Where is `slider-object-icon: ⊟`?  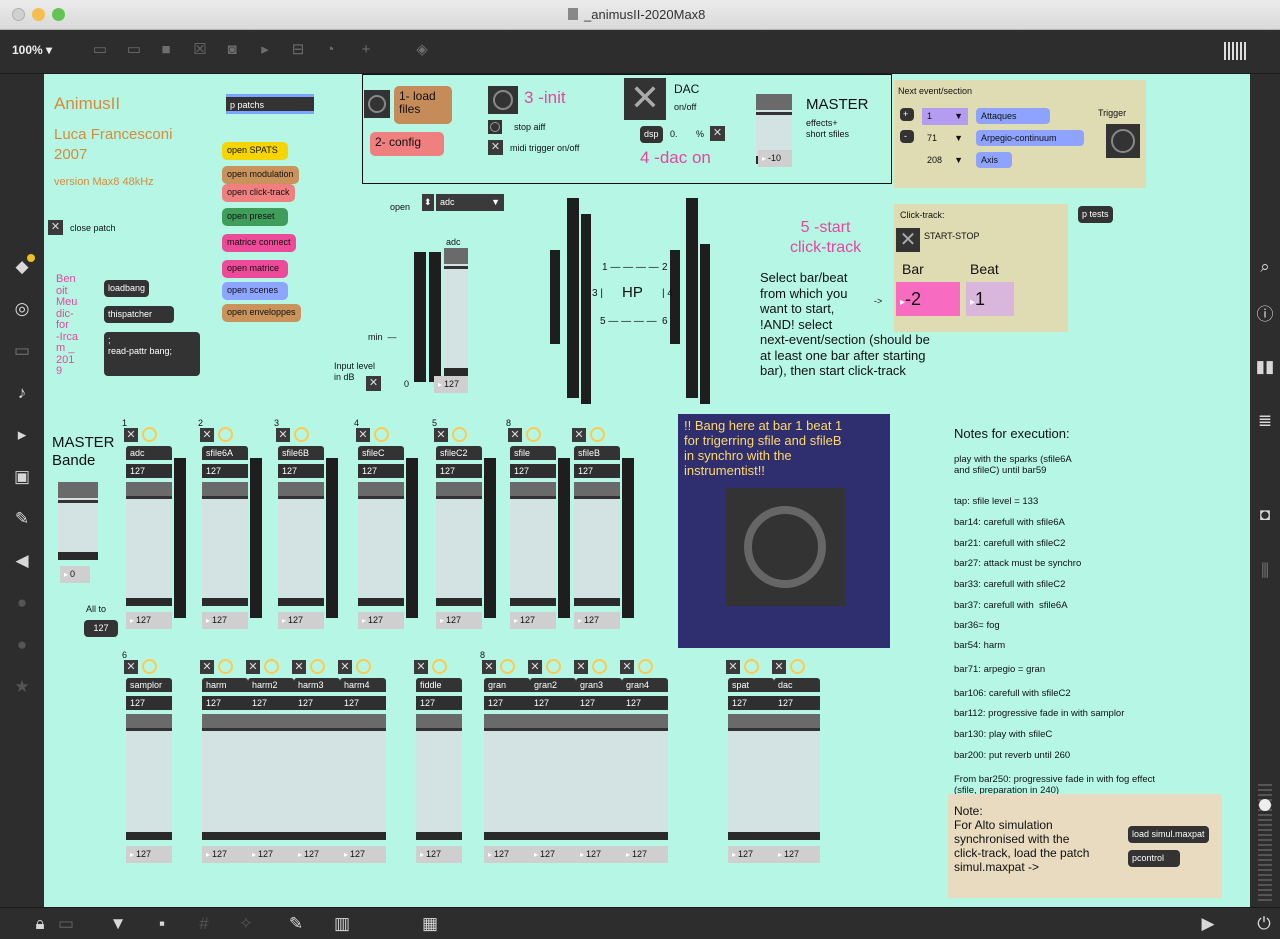
slider-object-icon: ⊟ is located at coordinates (298, 50).